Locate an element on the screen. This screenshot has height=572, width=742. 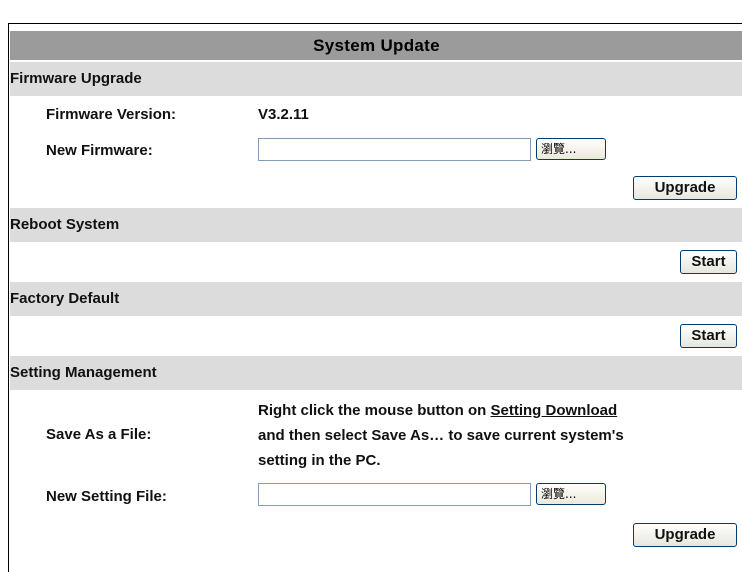
new-setting-file-label: New Setting File: is located at coordinates (106, 496).